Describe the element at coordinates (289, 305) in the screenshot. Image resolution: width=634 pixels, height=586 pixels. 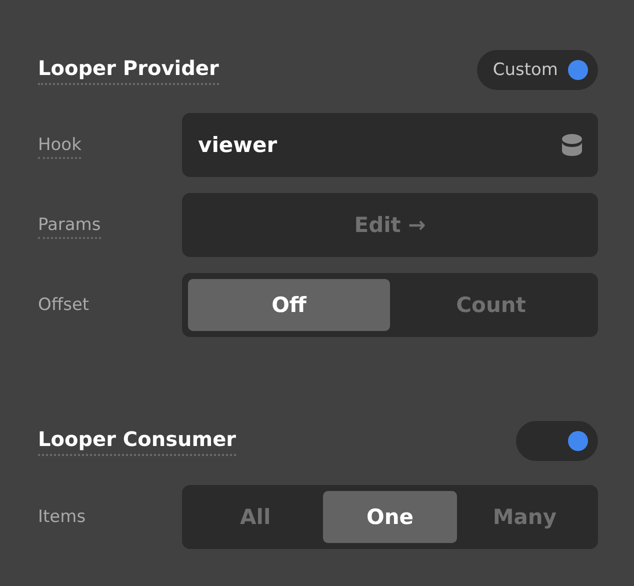
I see `segment-option: Off` at that location.